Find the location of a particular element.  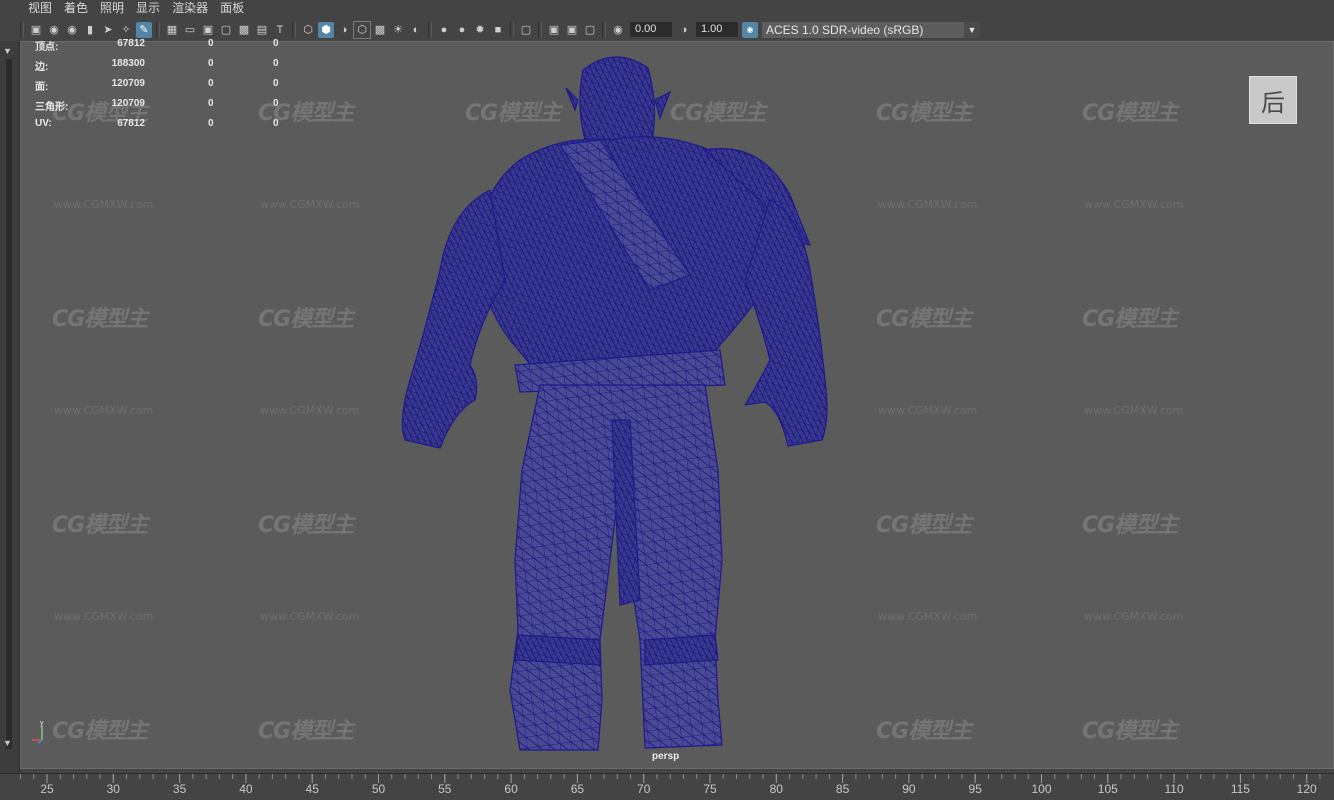

timeline-tick-label: 65 is located at coordinates (578, 789).